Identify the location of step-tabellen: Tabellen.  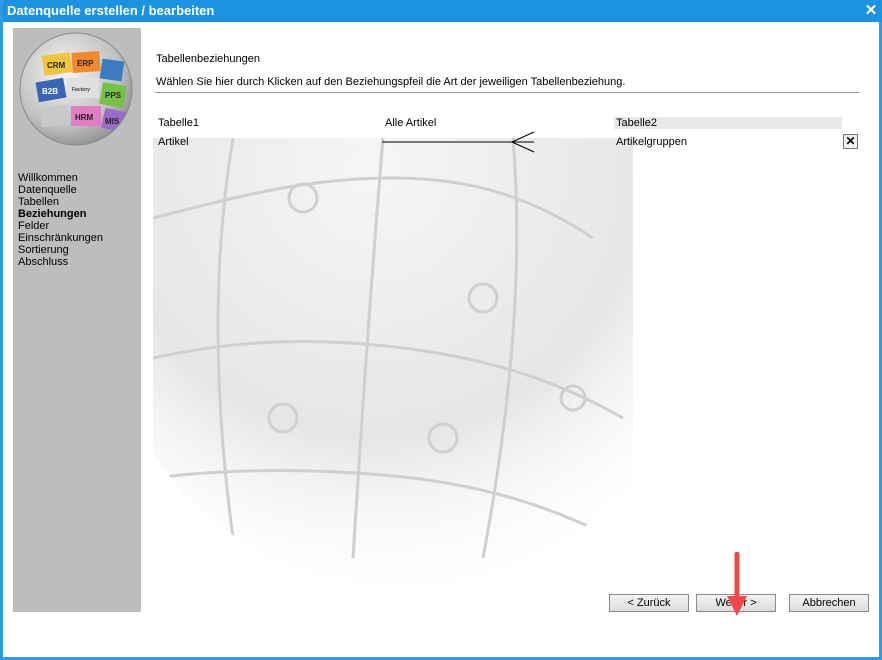
(38, 202).